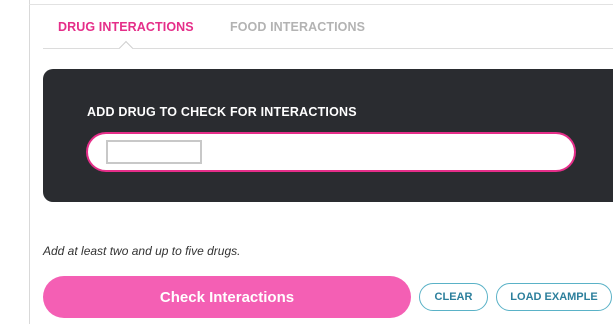  I want to click on check-interactions-button: Check Interactions, so click(227, 297).